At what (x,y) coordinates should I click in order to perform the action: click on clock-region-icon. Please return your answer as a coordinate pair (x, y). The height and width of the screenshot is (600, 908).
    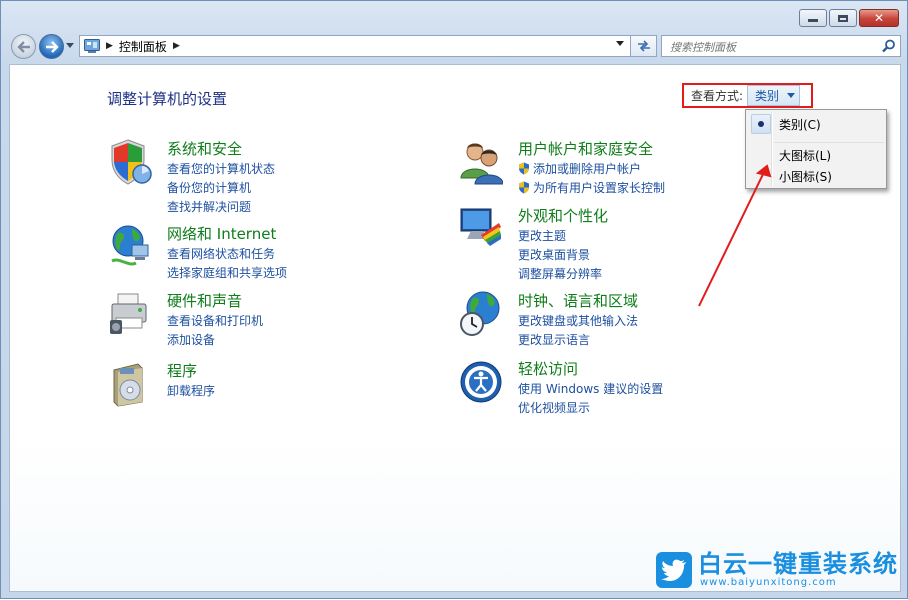
    Looking at the image, I should click on (480, 313).